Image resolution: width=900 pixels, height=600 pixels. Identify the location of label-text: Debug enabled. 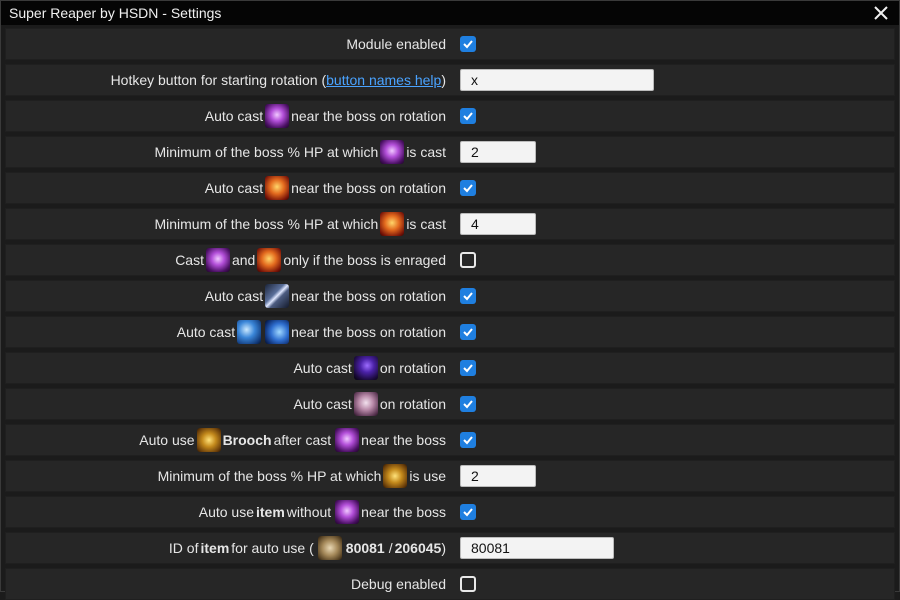
(398, 584).